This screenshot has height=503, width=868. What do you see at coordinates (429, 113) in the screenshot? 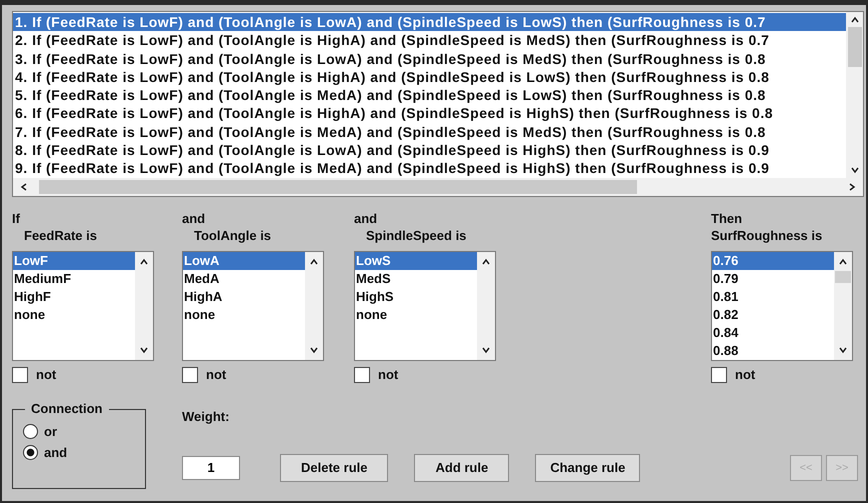
I see `rule-item: 6. If (FeedRate is LowF) and (ToolAngle is HighA) and (SpindleSpeed is HighS) then (SurfRoughness is 0.8` at bounding box center [429, 113].